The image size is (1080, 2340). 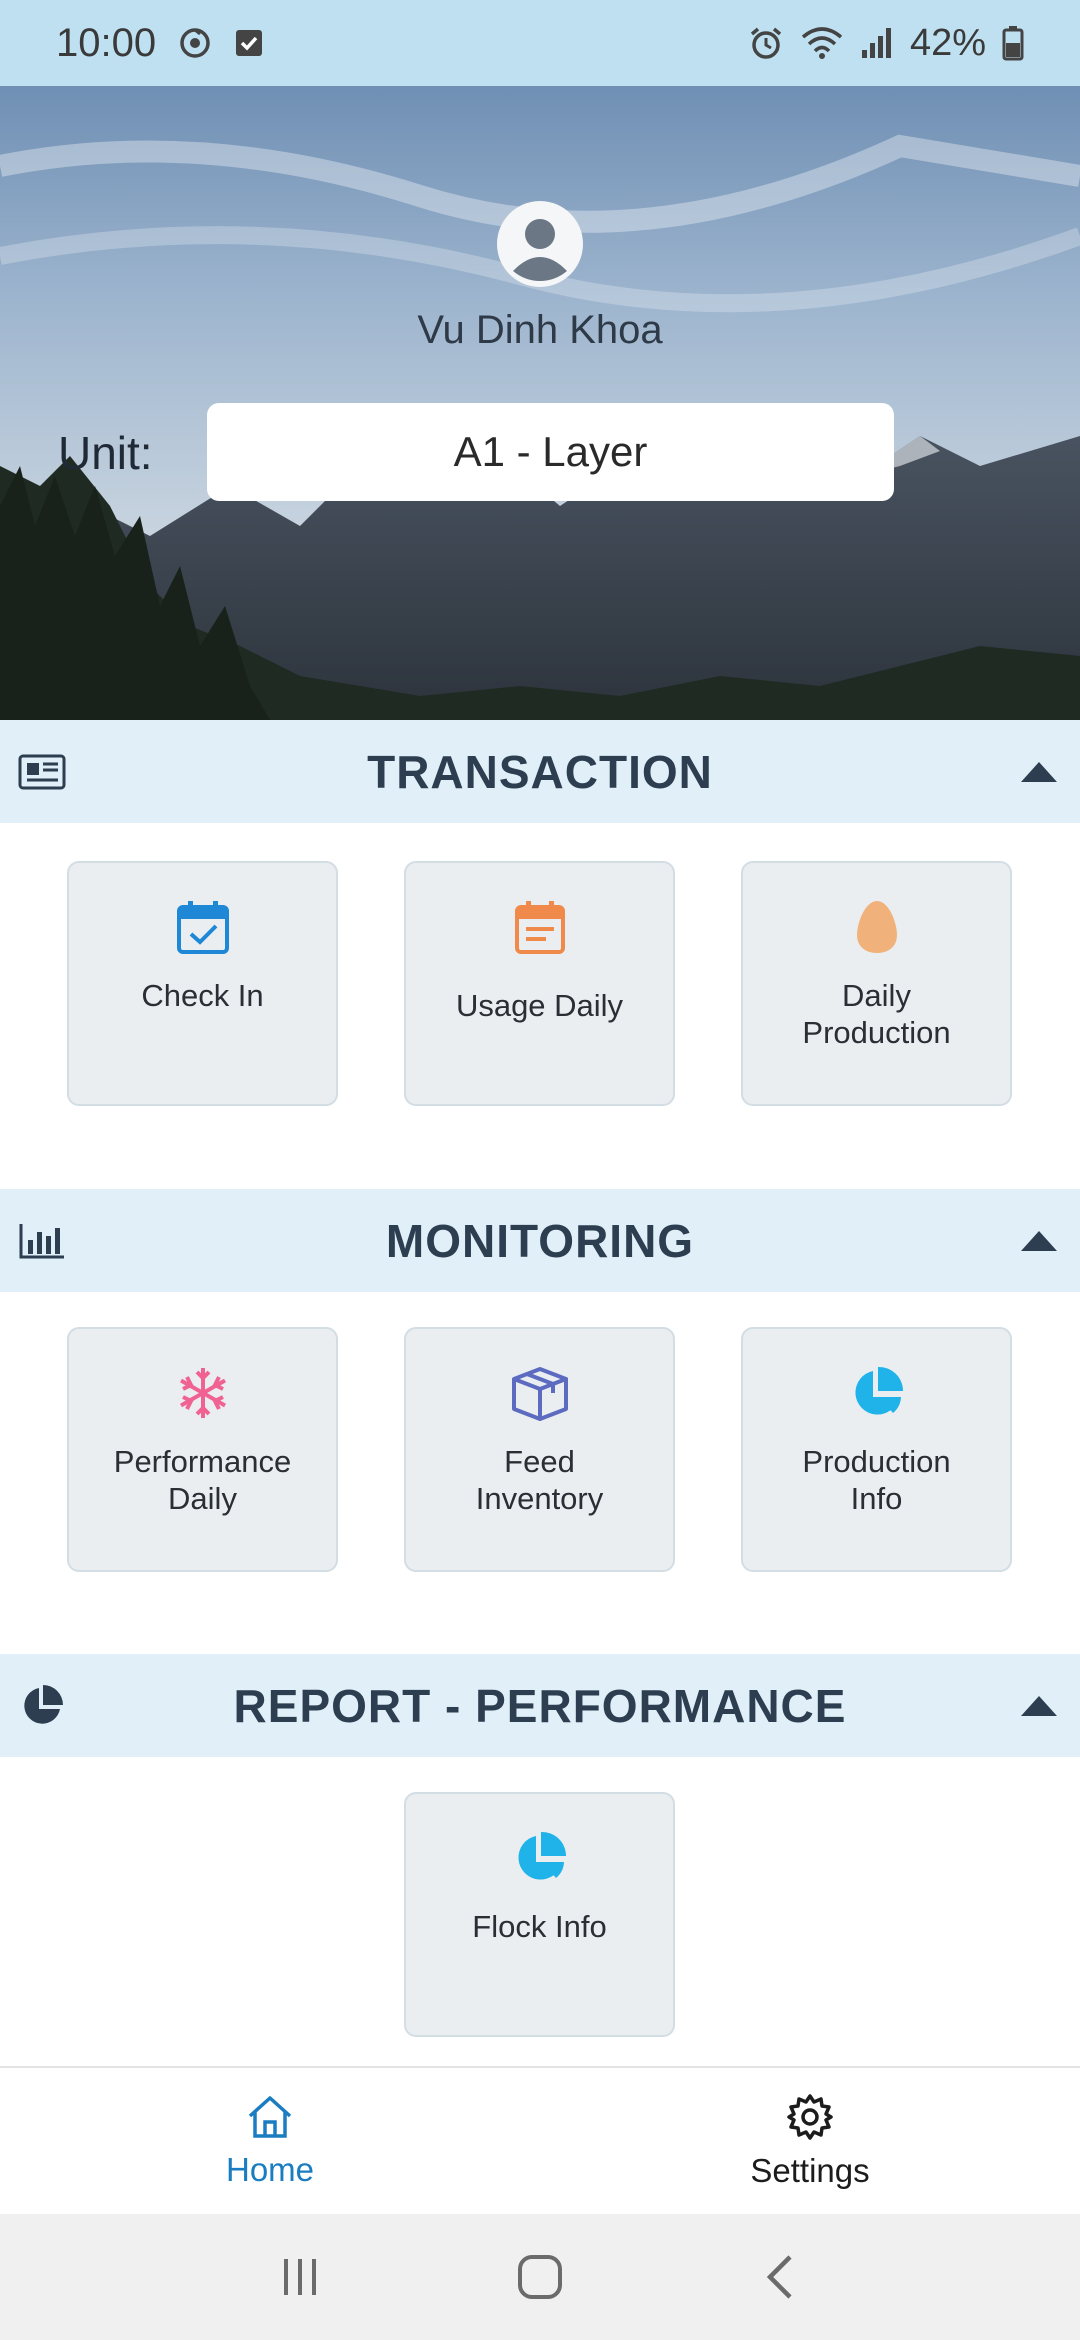 What do you see at coordinates (300, 2277) in the screenshot?
I see `recent-apps-icon` at bounding box center [300, 2277].